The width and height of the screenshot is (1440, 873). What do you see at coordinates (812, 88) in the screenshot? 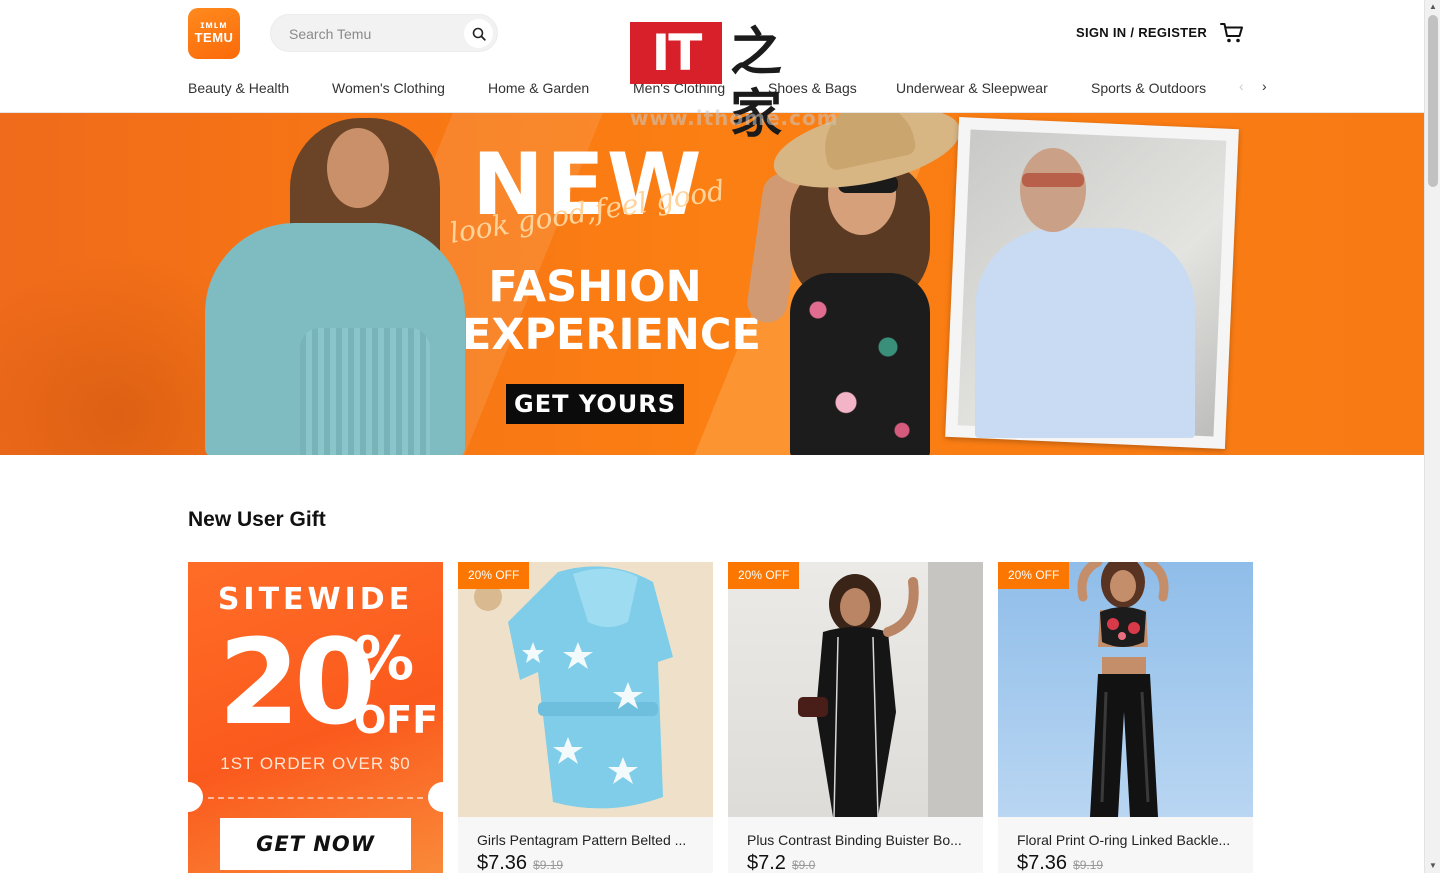
I see `category-shoes-bags: Shoes & Bags` at bounding box center [812, 88].